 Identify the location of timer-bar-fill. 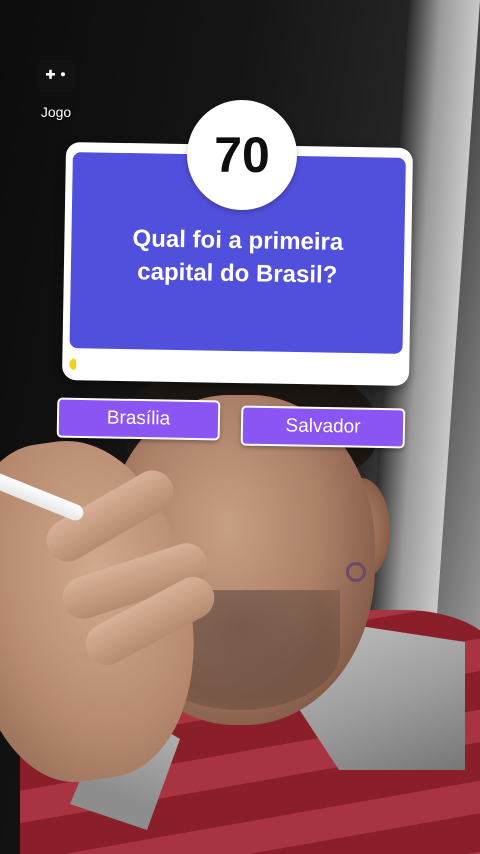
(72, 364).